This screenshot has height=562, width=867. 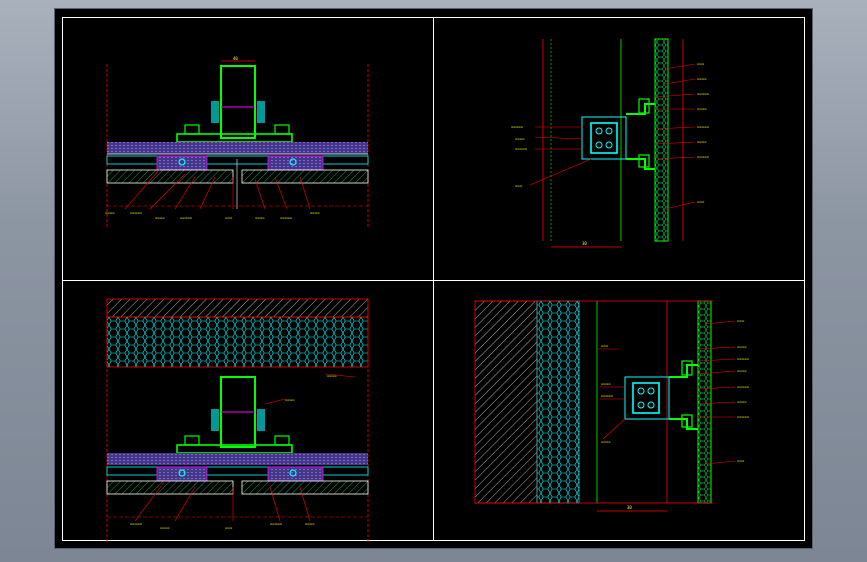 What do you see at coordinates (237, 421) in the screenshot?
I see `view-bottom-left: ===== ==== === ===== ==== ==== ====` at bounding box center [237, 421].